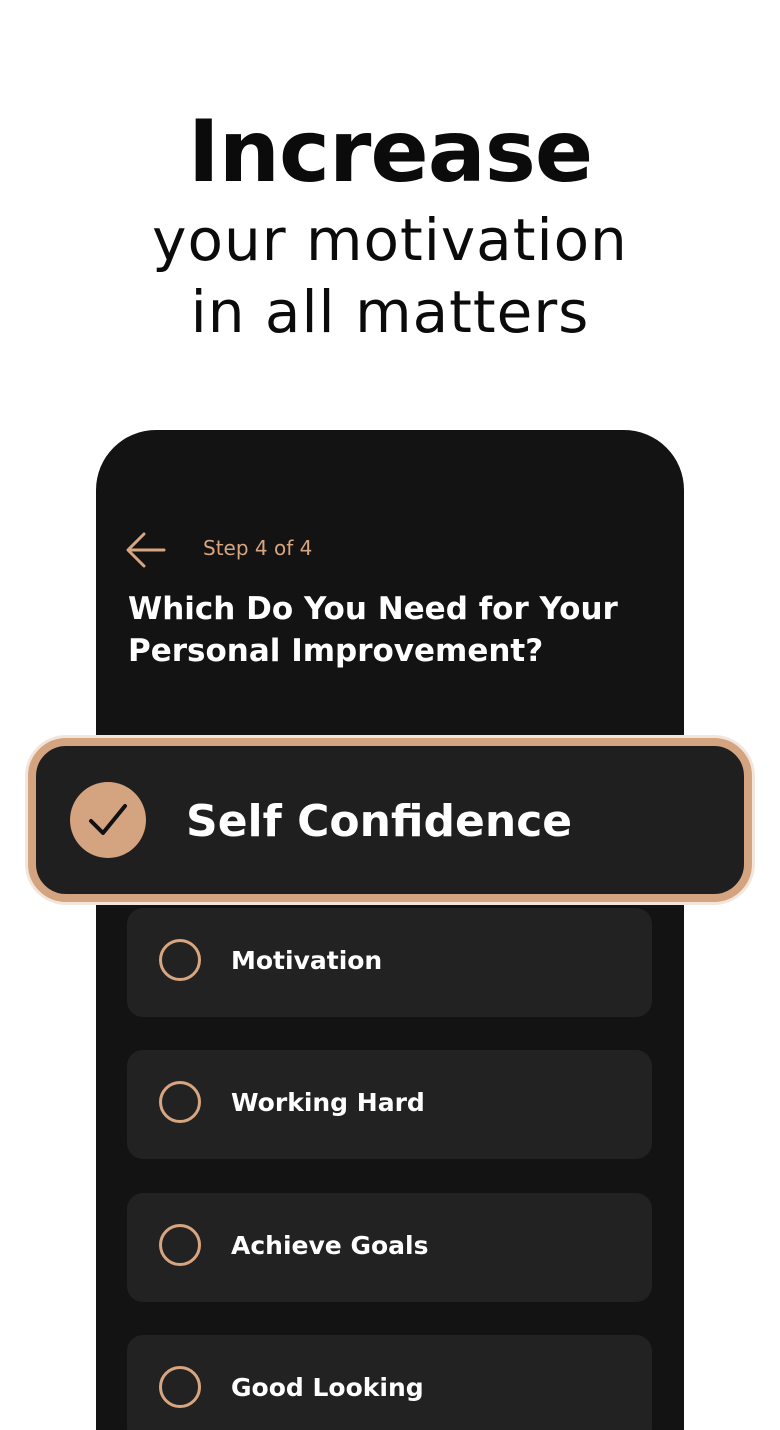  Describe the element at coordinates (307, 960) in the screenshot. I see `option-label: Motivation` at that location.